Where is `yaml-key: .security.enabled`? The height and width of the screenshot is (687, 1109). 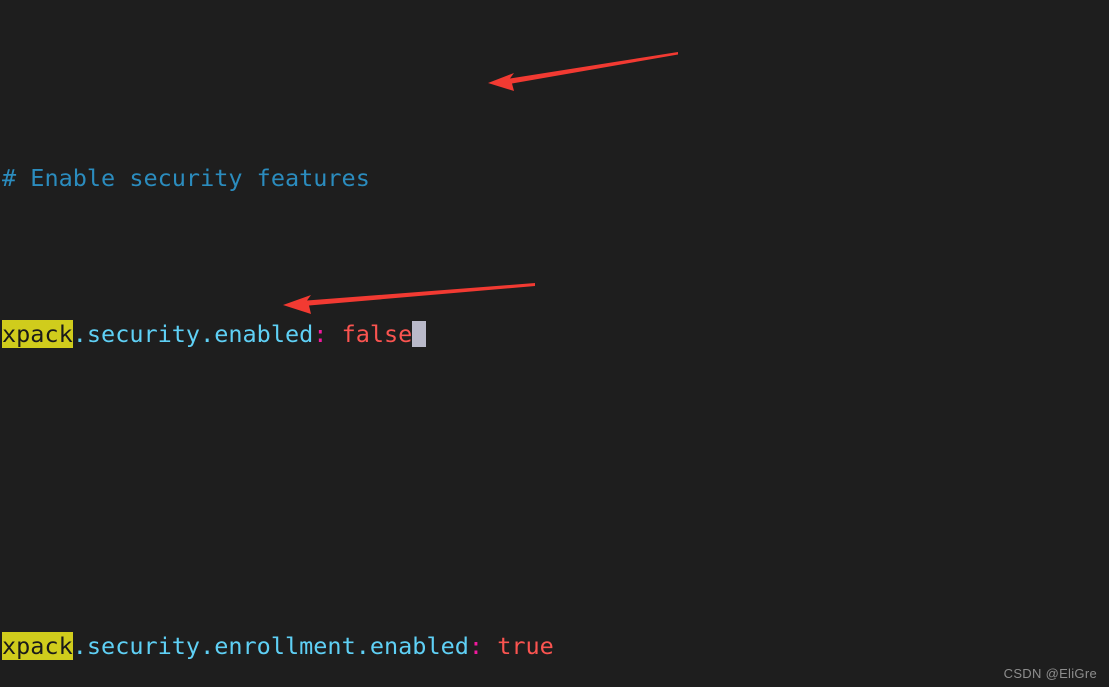 yaml-key: .security.enabled is located at coordinates (193, 333).